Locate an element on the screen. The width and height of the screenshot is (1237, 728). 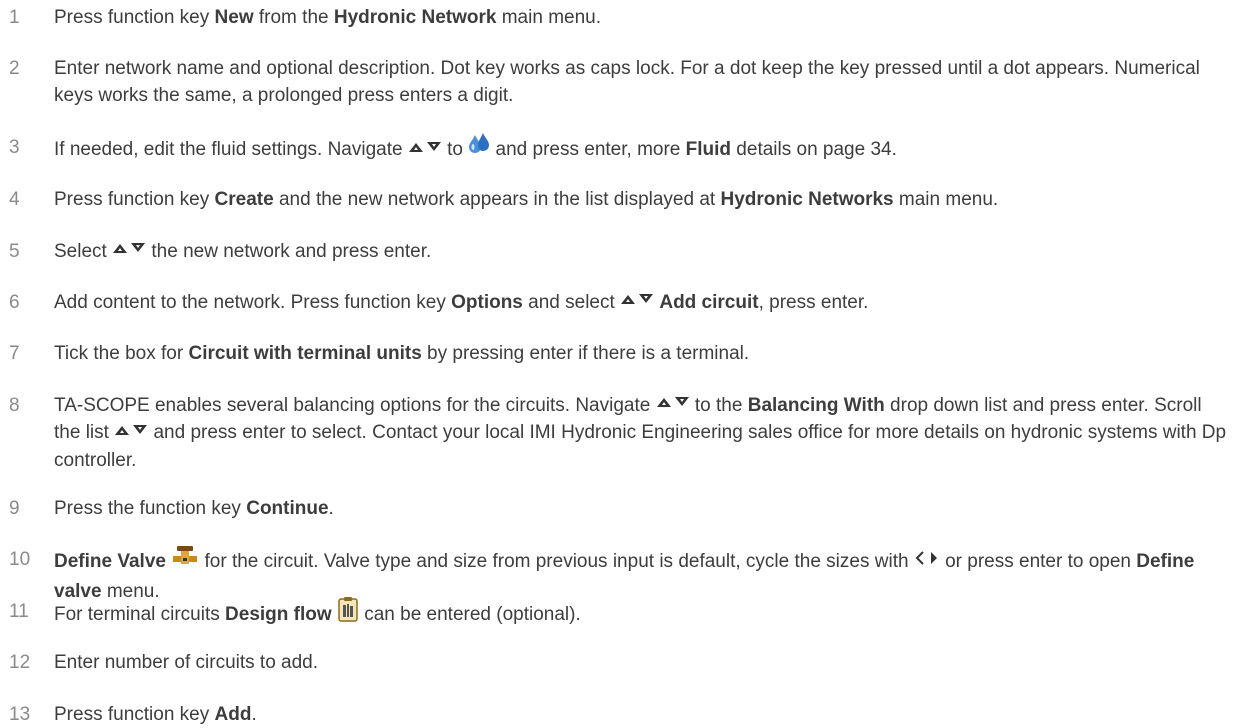
key-term: Create is located at coordinates (244, 199).